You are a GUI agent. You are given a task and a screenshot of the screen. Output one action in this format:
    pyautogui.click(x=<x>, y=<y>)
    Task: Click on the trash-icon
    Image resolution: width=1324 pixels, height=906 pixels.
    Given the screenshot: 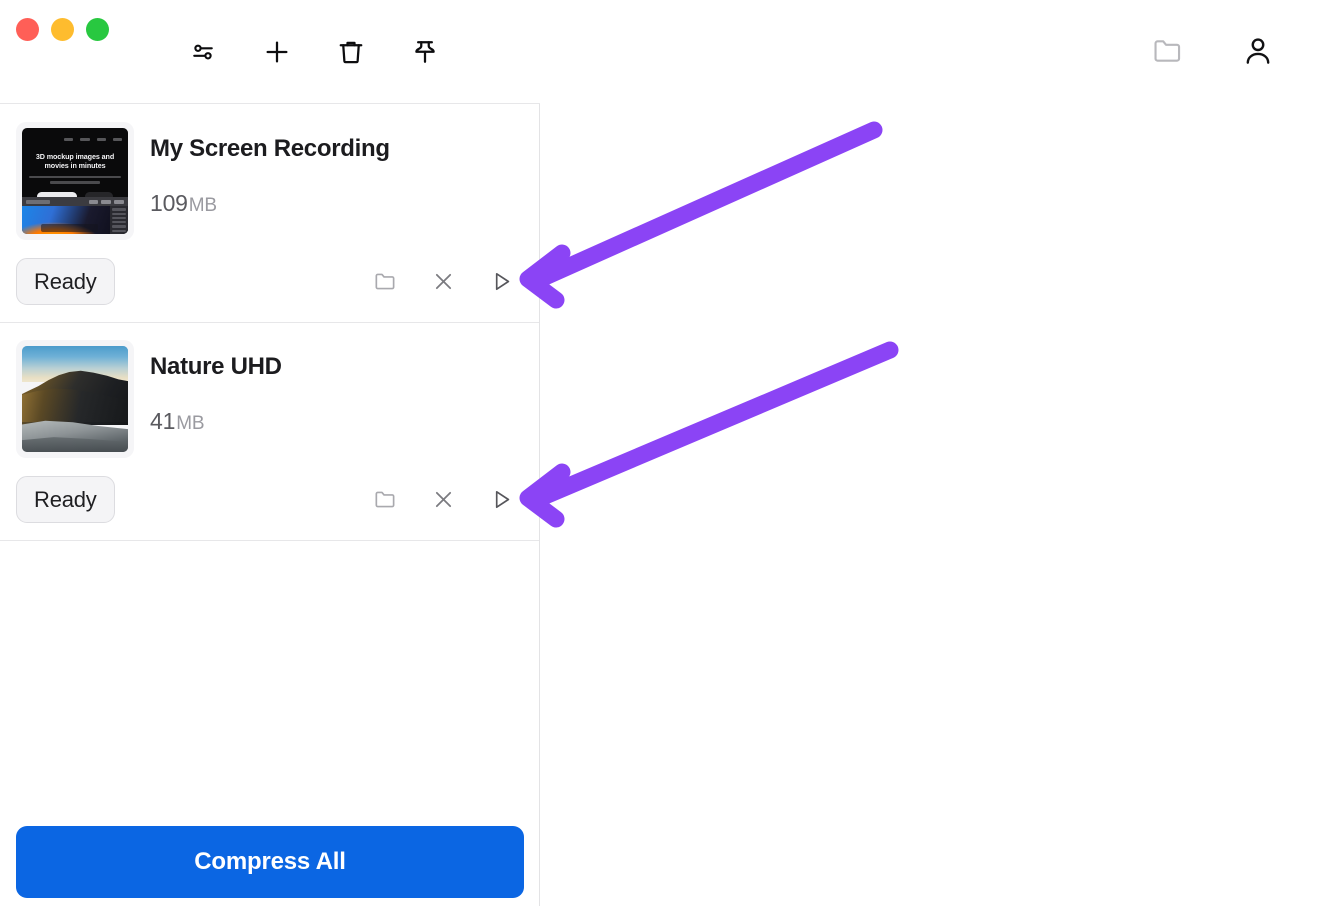 What is the action you would take?
    pyautogui.click(x=351, y=52)
    